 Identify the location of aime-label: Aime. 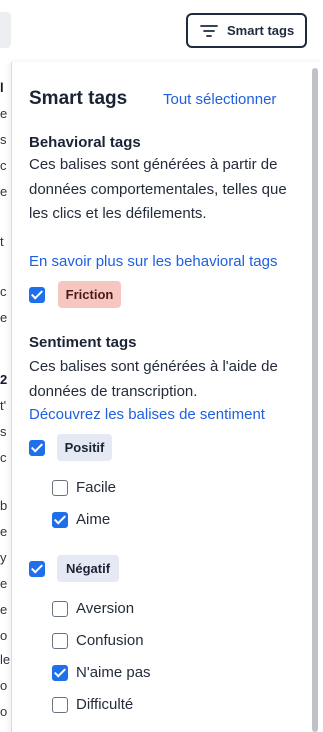
(93, 519).